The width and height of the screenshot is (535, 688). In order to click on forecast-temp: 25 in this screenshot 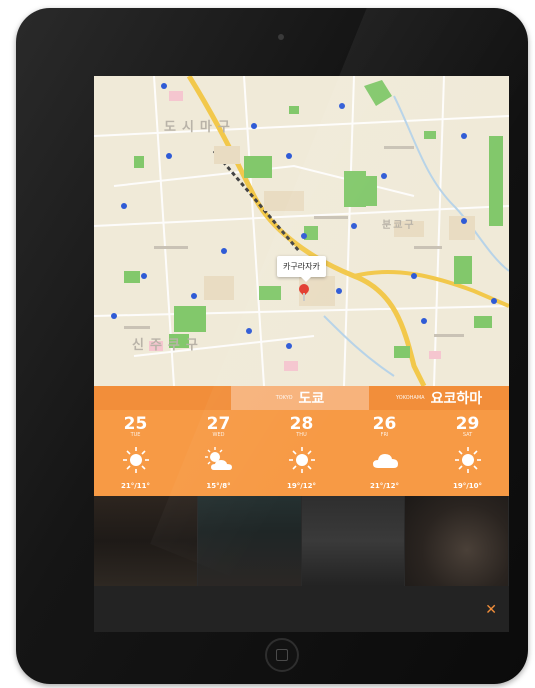, I will do `click(135, 424)`.